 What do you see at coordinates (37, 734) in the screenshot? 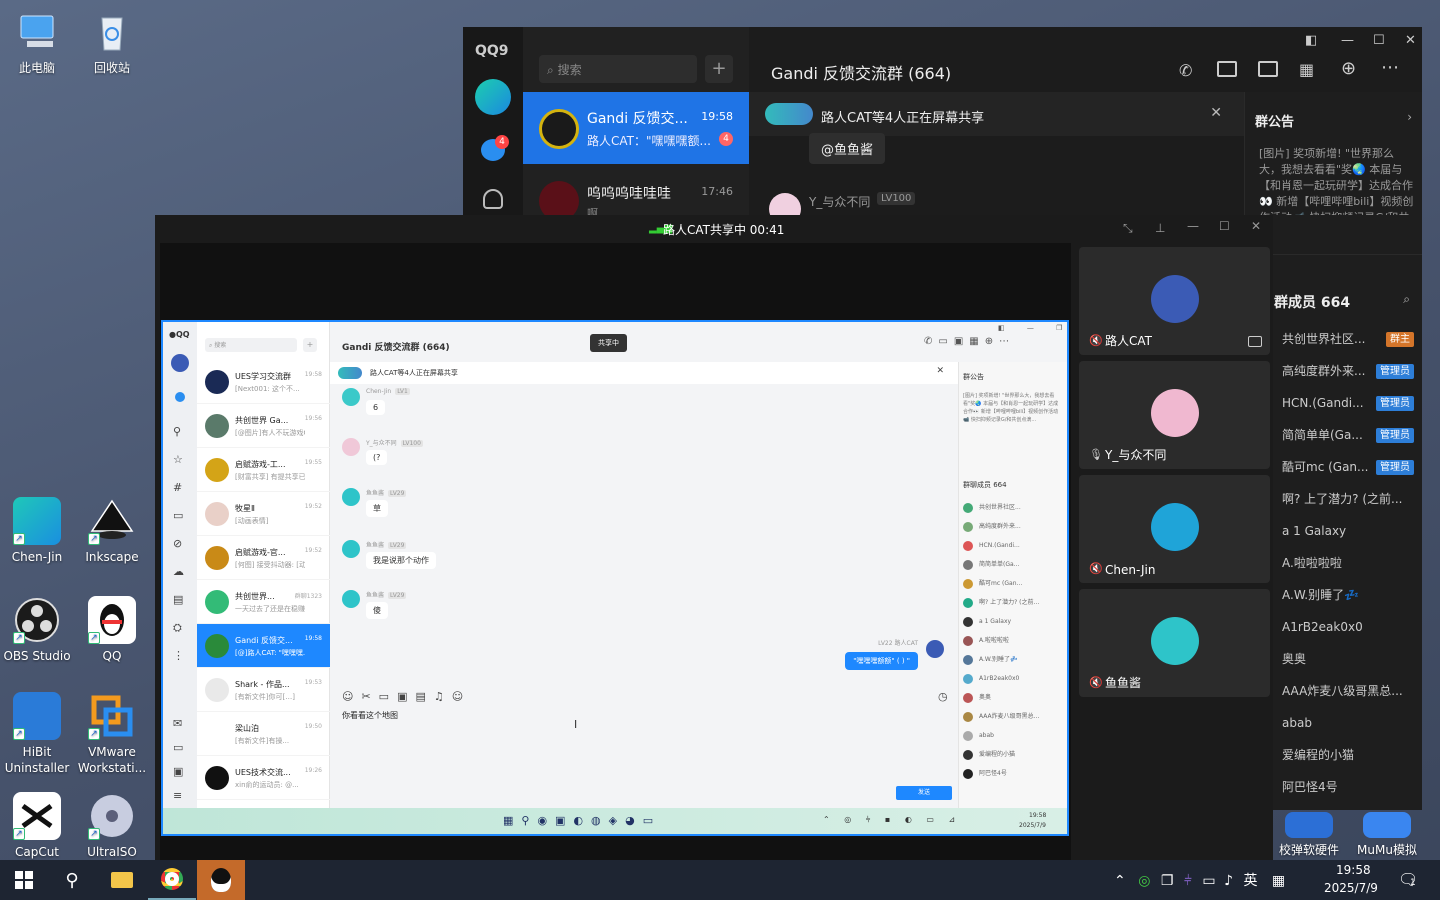
I see `desktop-icon-hibit: ↗ HiBit Uninstaller` at bounding box center [37, 734].